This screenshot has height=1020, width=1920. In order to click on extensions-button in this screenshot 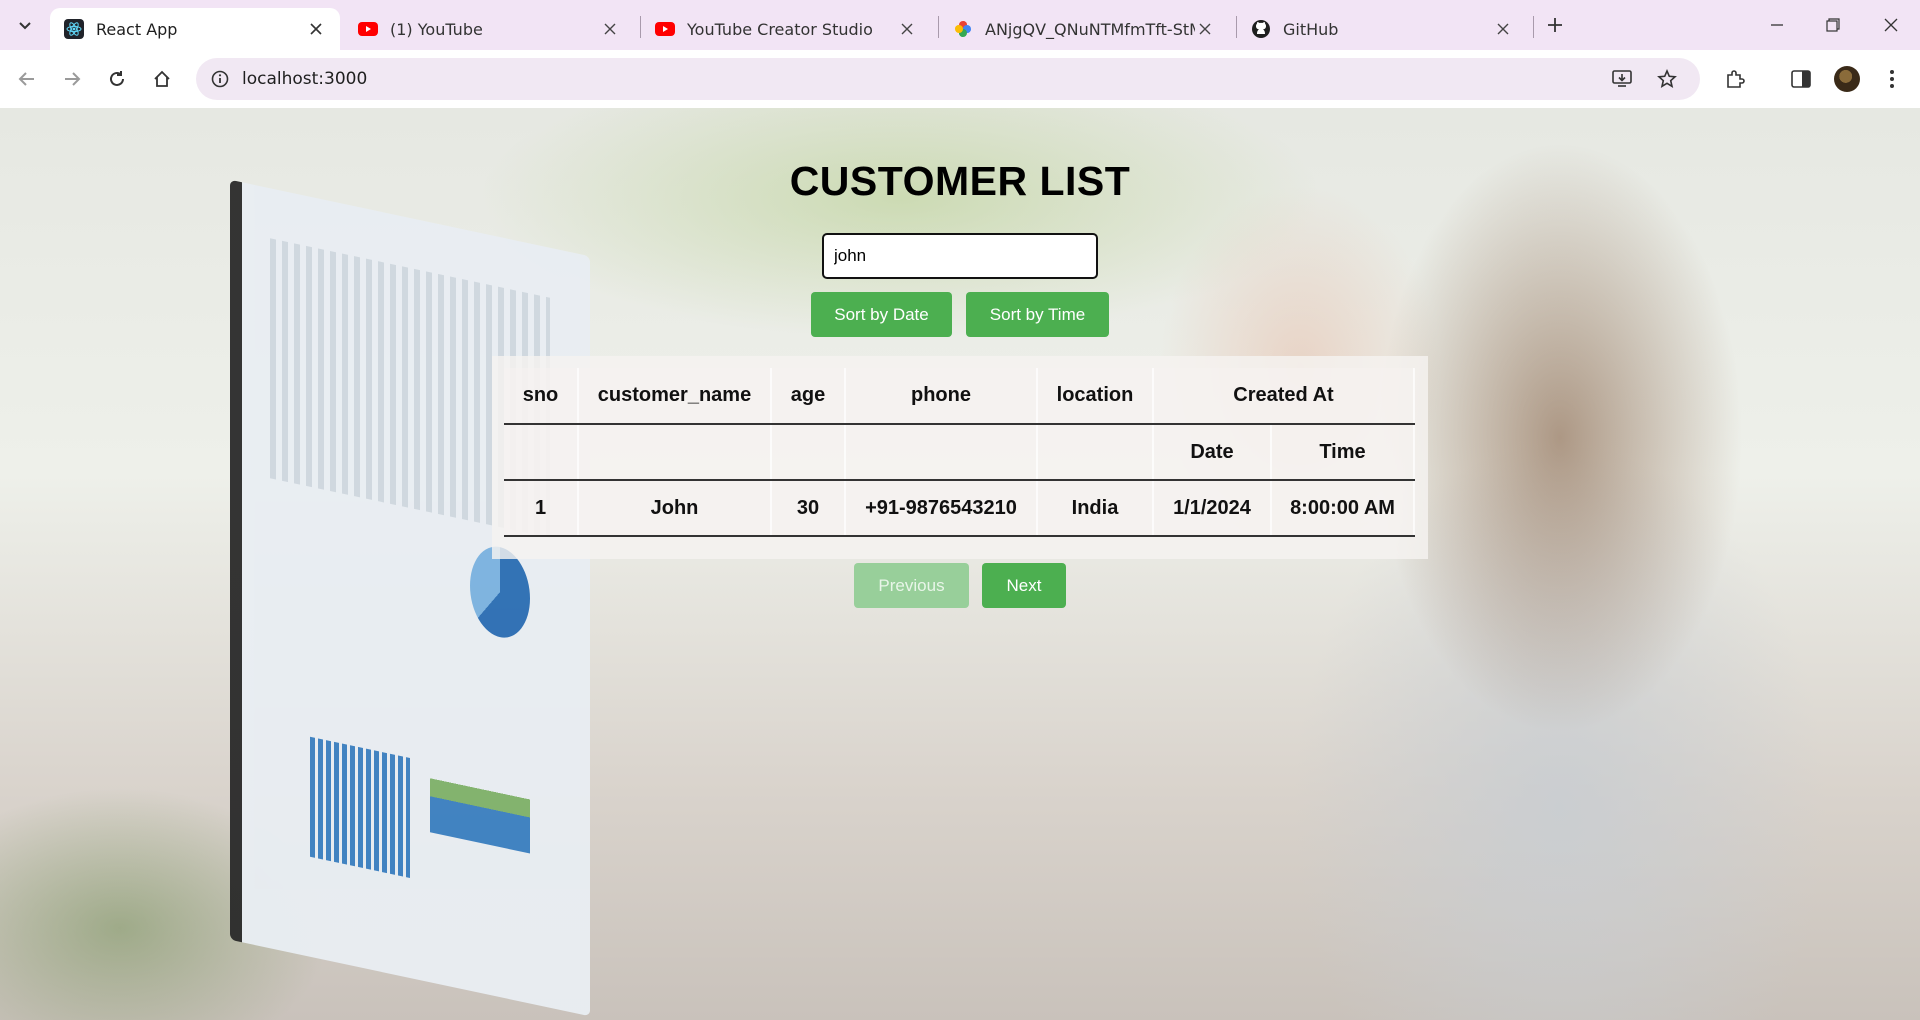, I will do `click(1735, 79)`.